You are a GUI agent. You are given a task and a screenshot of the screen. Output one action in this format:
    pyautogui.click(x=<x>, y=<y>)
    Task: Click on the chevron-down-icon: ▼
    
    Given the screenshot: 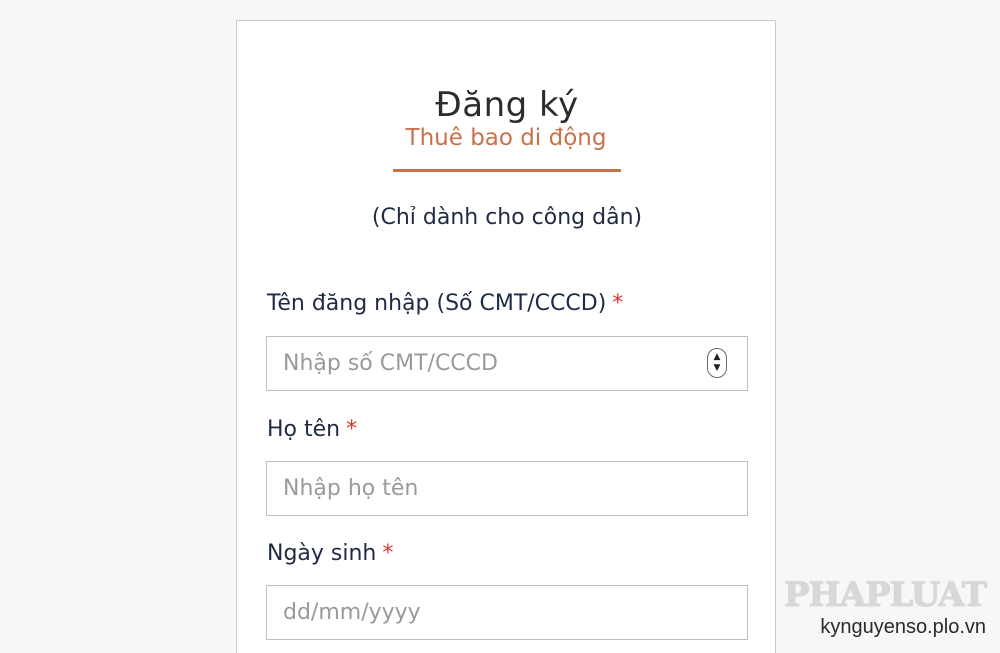 What is the action you would take?
    pyautogui.click(x=717, y=368)
    